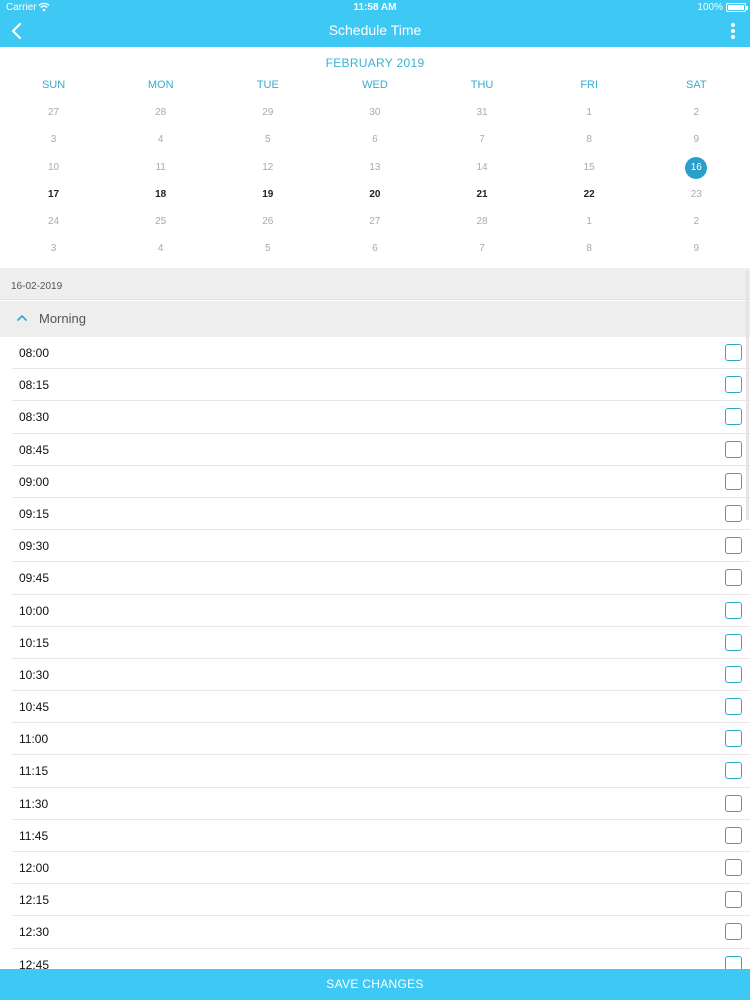 Image resolution: width=750 pixels, height=1000 pixels. I want to click on calendar-day-number: 4, so click(160, 140).